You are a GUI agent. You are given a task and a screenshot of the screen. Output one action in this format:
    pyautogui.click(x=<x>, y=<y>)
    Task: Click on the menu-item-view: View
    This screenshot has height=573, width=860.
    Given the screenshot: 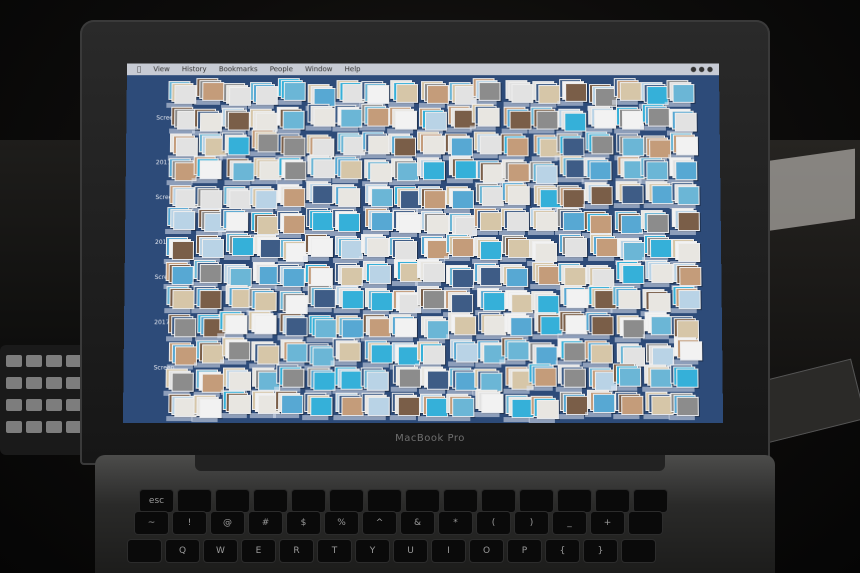 What is the action you would take?
    pyautogui.click(x=161, y=69)
    